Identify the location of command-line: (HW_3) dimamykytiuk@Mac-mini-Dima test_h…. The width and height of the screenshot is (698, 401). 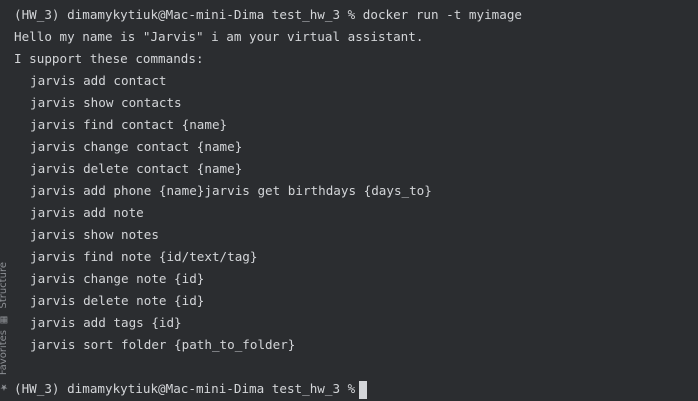
(268, 14).